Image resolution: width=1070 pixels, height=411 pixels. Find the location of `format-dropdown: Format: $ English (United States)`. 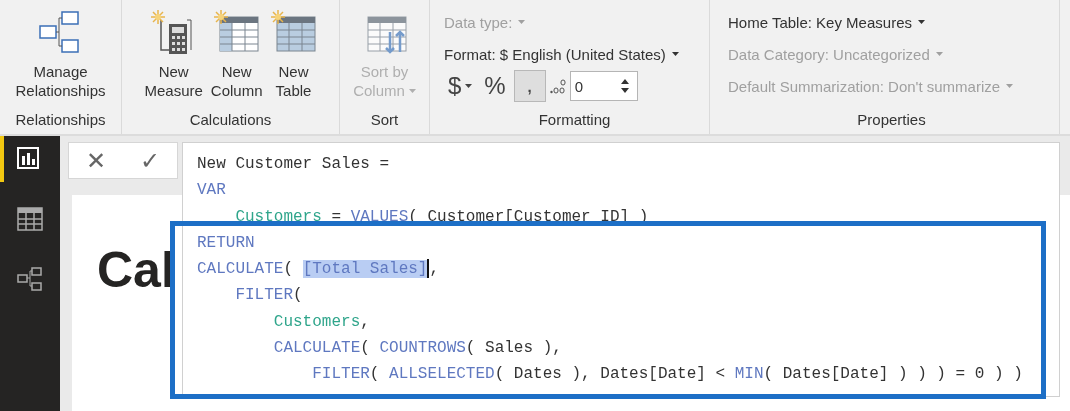

format-dropdown: Format: $ English (United States) is located at coordinates (561, 54).